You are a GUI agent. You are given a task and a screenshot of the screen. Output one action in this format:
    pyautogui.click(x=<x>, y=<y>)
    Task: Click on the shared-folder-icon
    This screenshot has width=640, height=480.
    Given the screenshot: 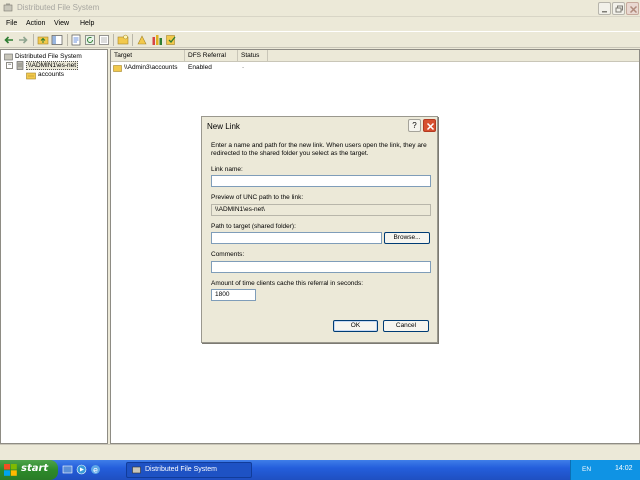 What is the action you would take?
    pyautogui.click(x=117, y=68)
    